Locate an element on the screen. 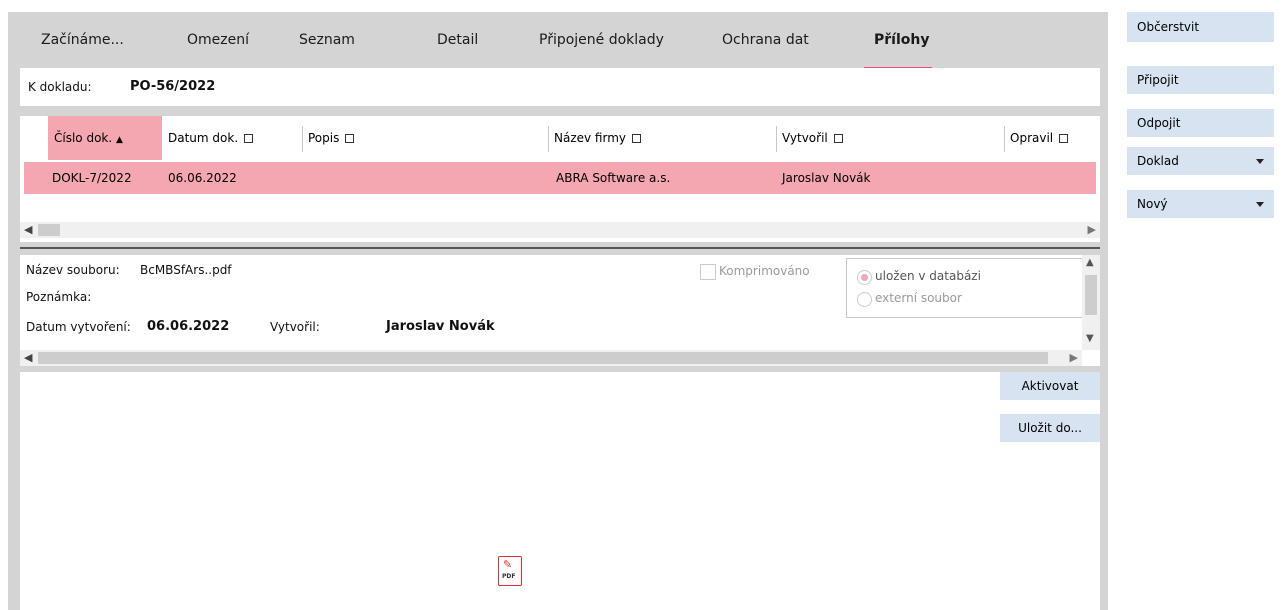  tab-detail: Detail is located at coordinates (457, 40).